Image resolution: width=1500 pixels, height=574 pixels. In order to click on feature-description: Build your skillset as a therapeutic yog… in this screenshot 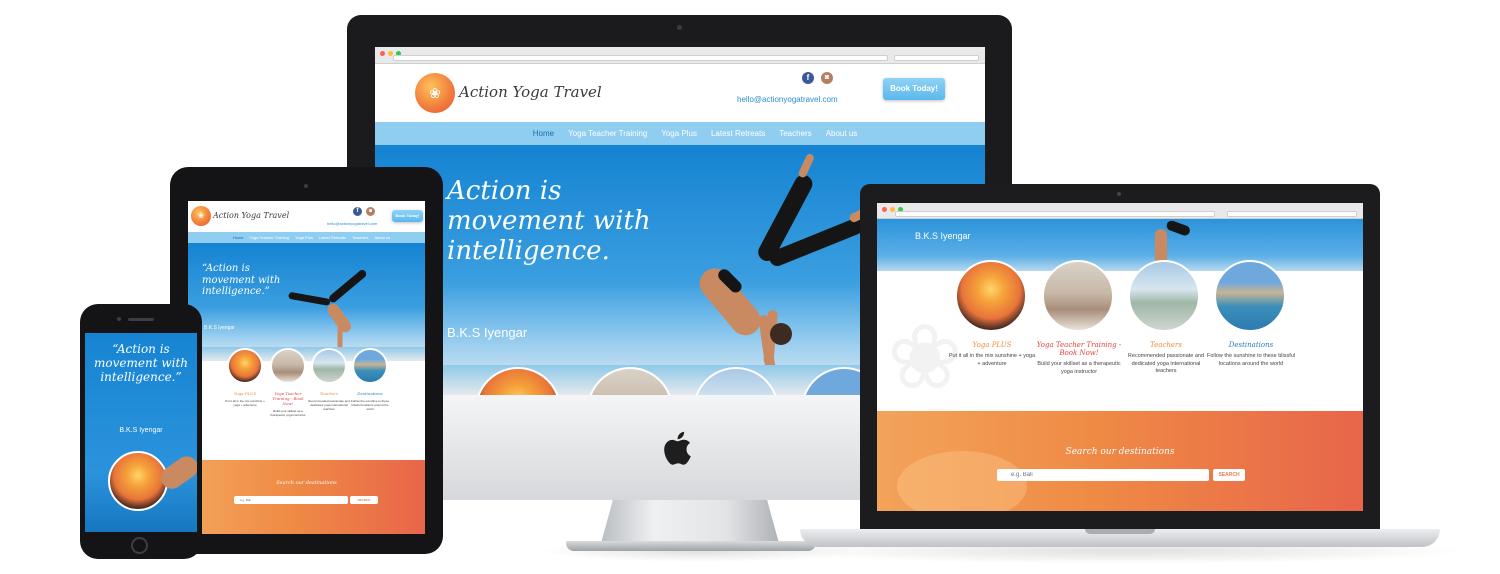, I will do `click(288, 413)`.